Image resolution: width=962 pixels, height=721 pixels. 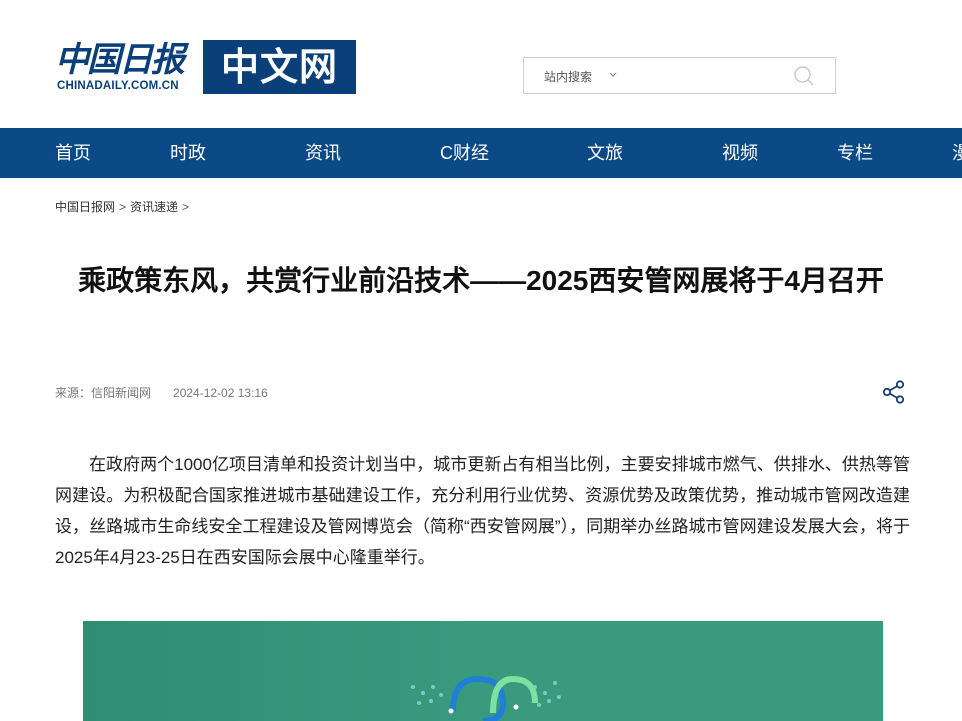 What do you see at coordinates (464, 153) in the screenshot?
I see `nav-item-finance: C财经` at bounding box center [464, 153].